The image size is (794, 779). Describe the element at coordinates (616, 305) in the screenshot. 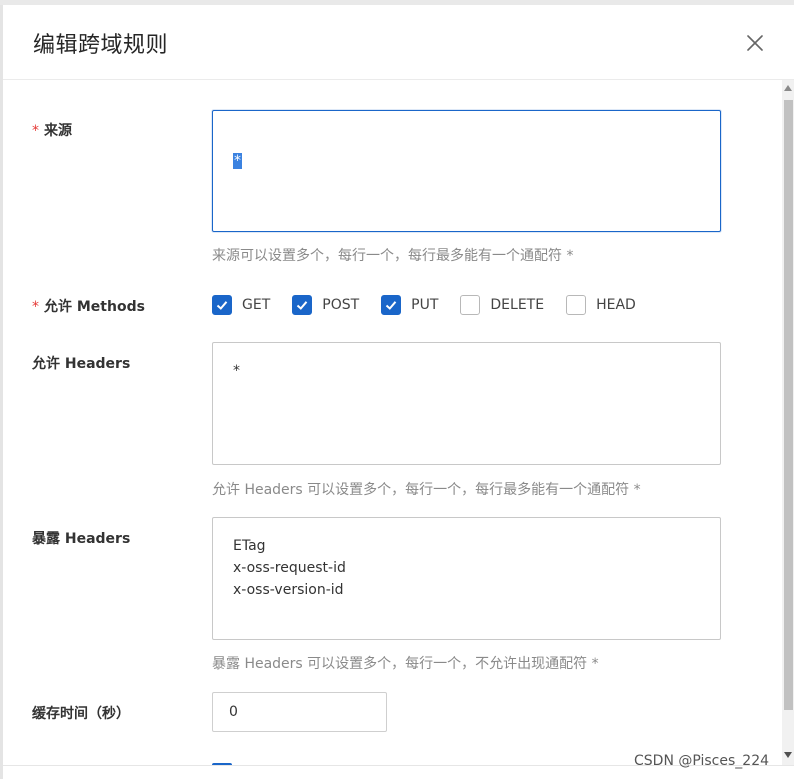

I see `checkbox-label: HEAD` at that location.